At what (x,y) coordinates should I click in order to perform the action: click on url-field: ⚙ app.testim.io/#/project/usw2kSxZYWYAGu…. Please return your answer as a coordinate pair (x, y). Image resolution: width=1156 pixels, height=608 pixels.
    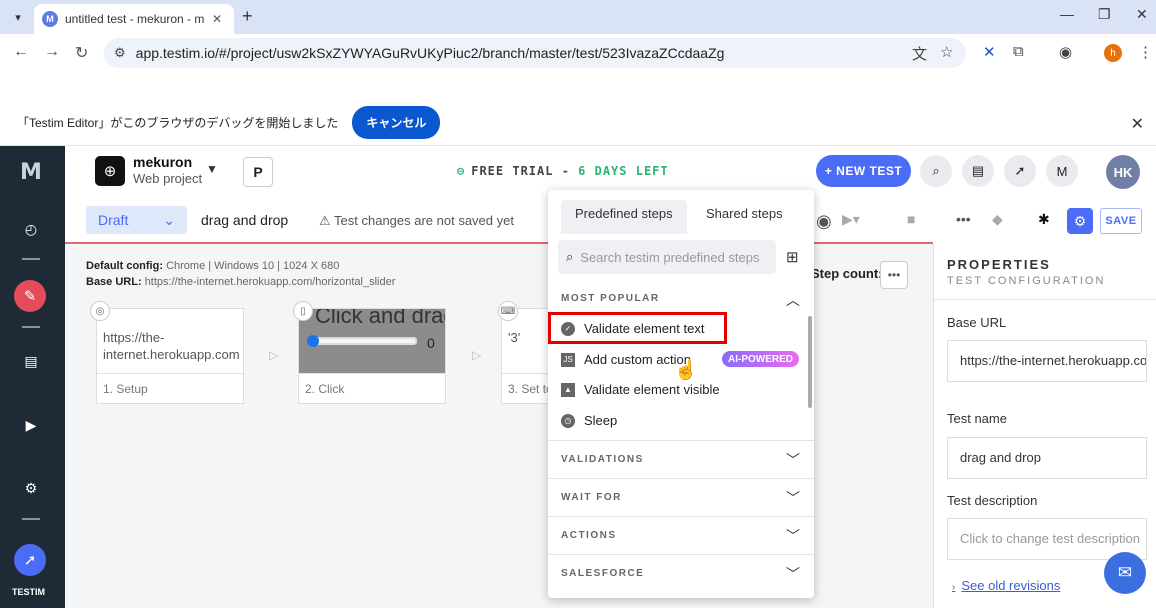
    Looking at the image, I should click on (535, 53).